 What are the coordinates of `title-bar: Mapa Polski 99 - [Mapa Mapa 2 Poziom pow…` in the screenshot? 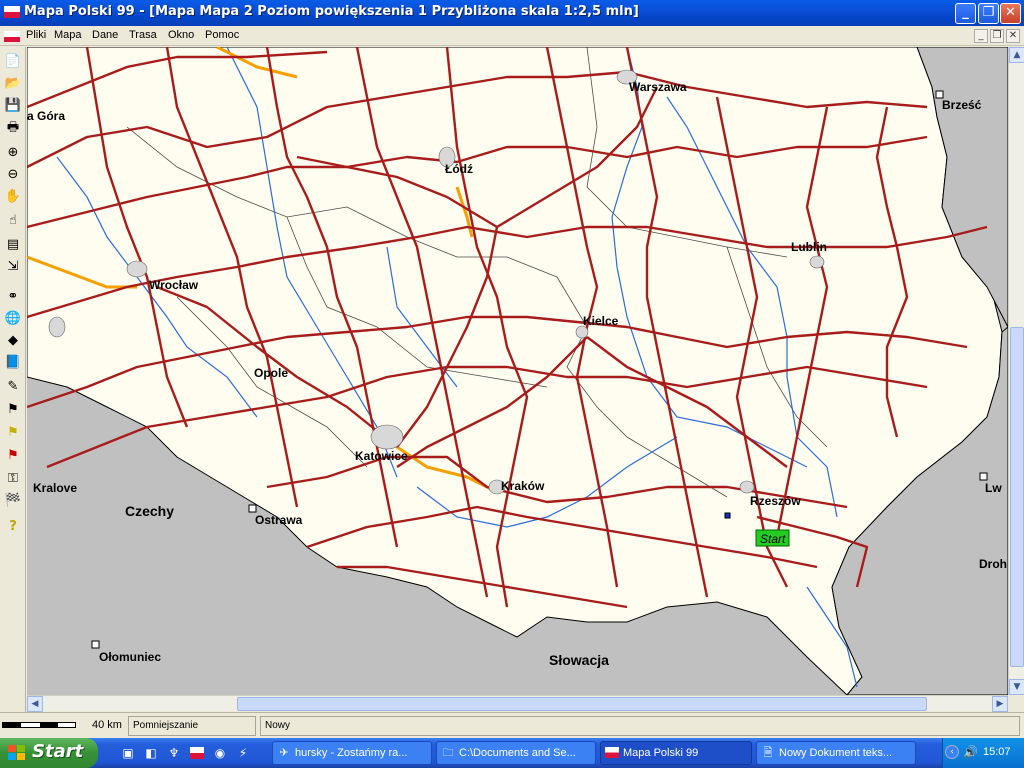 It's located at (512, 13).